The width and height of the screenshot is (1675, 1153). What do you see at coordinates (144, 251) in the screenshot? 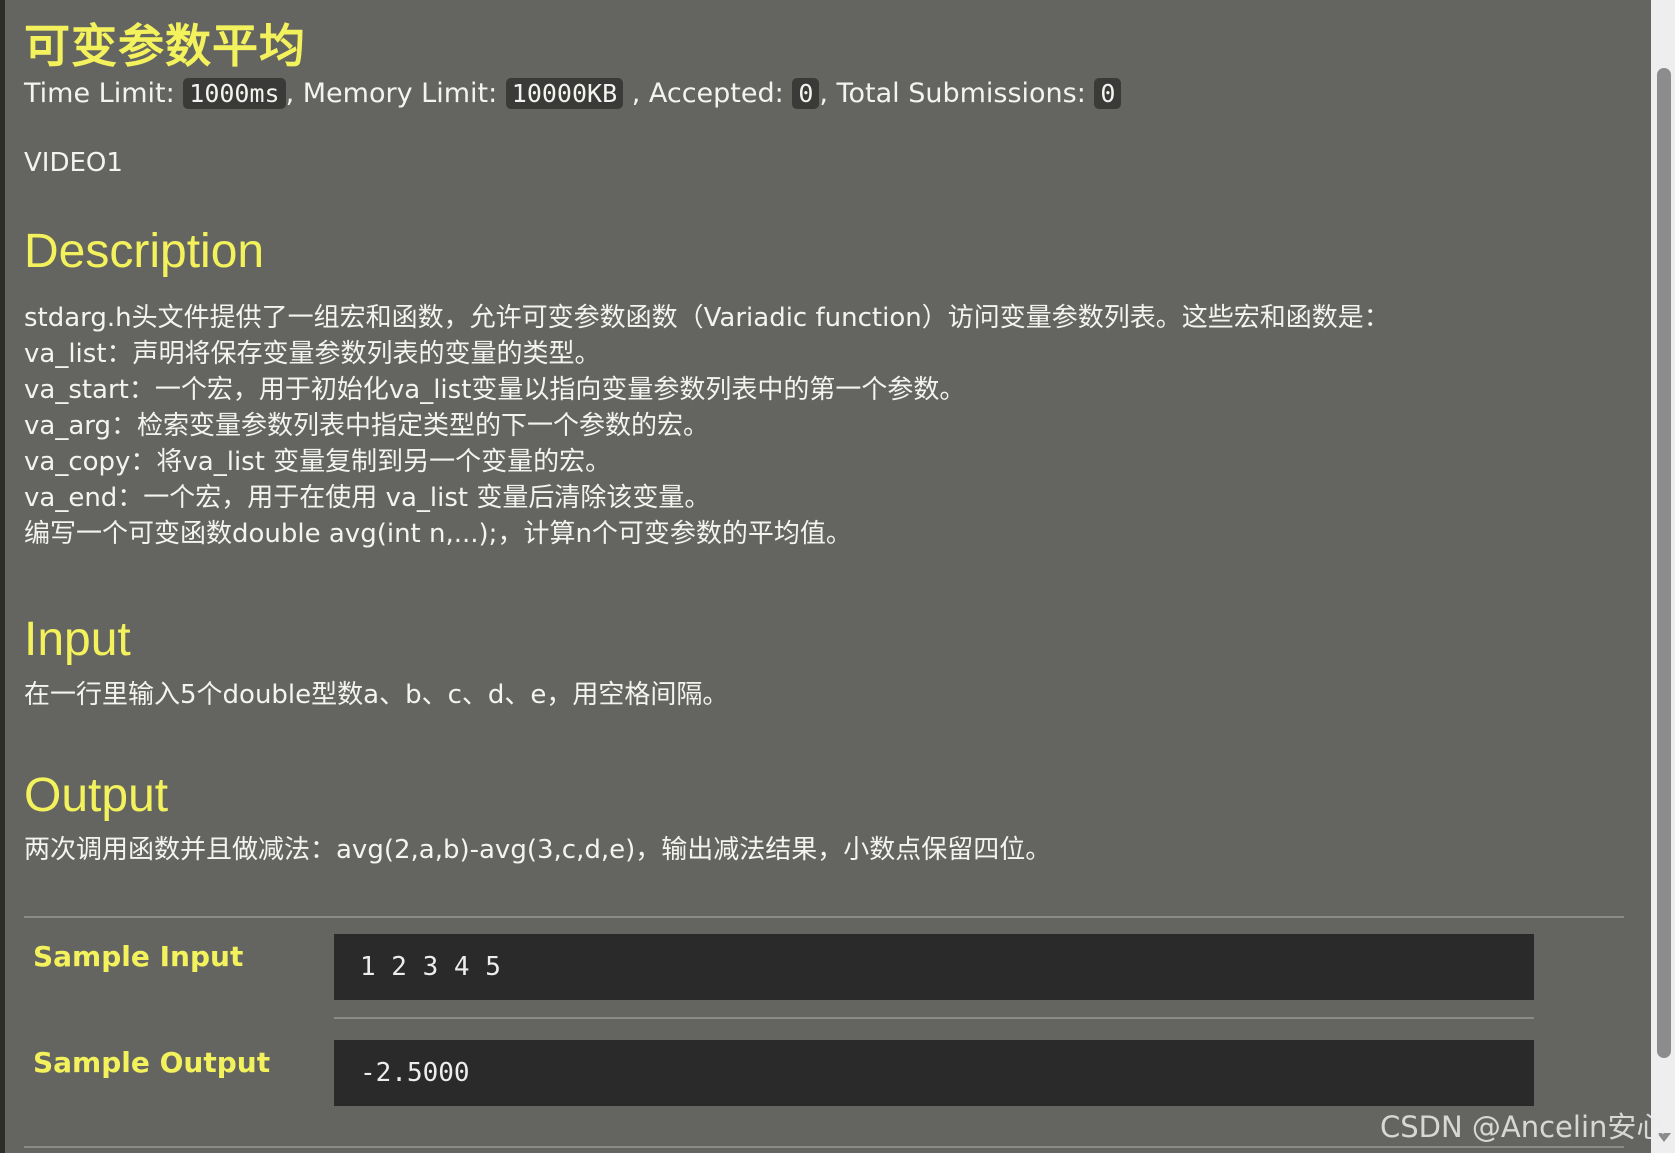
I see `description-heading: Description` at bounding box center [144, 251].